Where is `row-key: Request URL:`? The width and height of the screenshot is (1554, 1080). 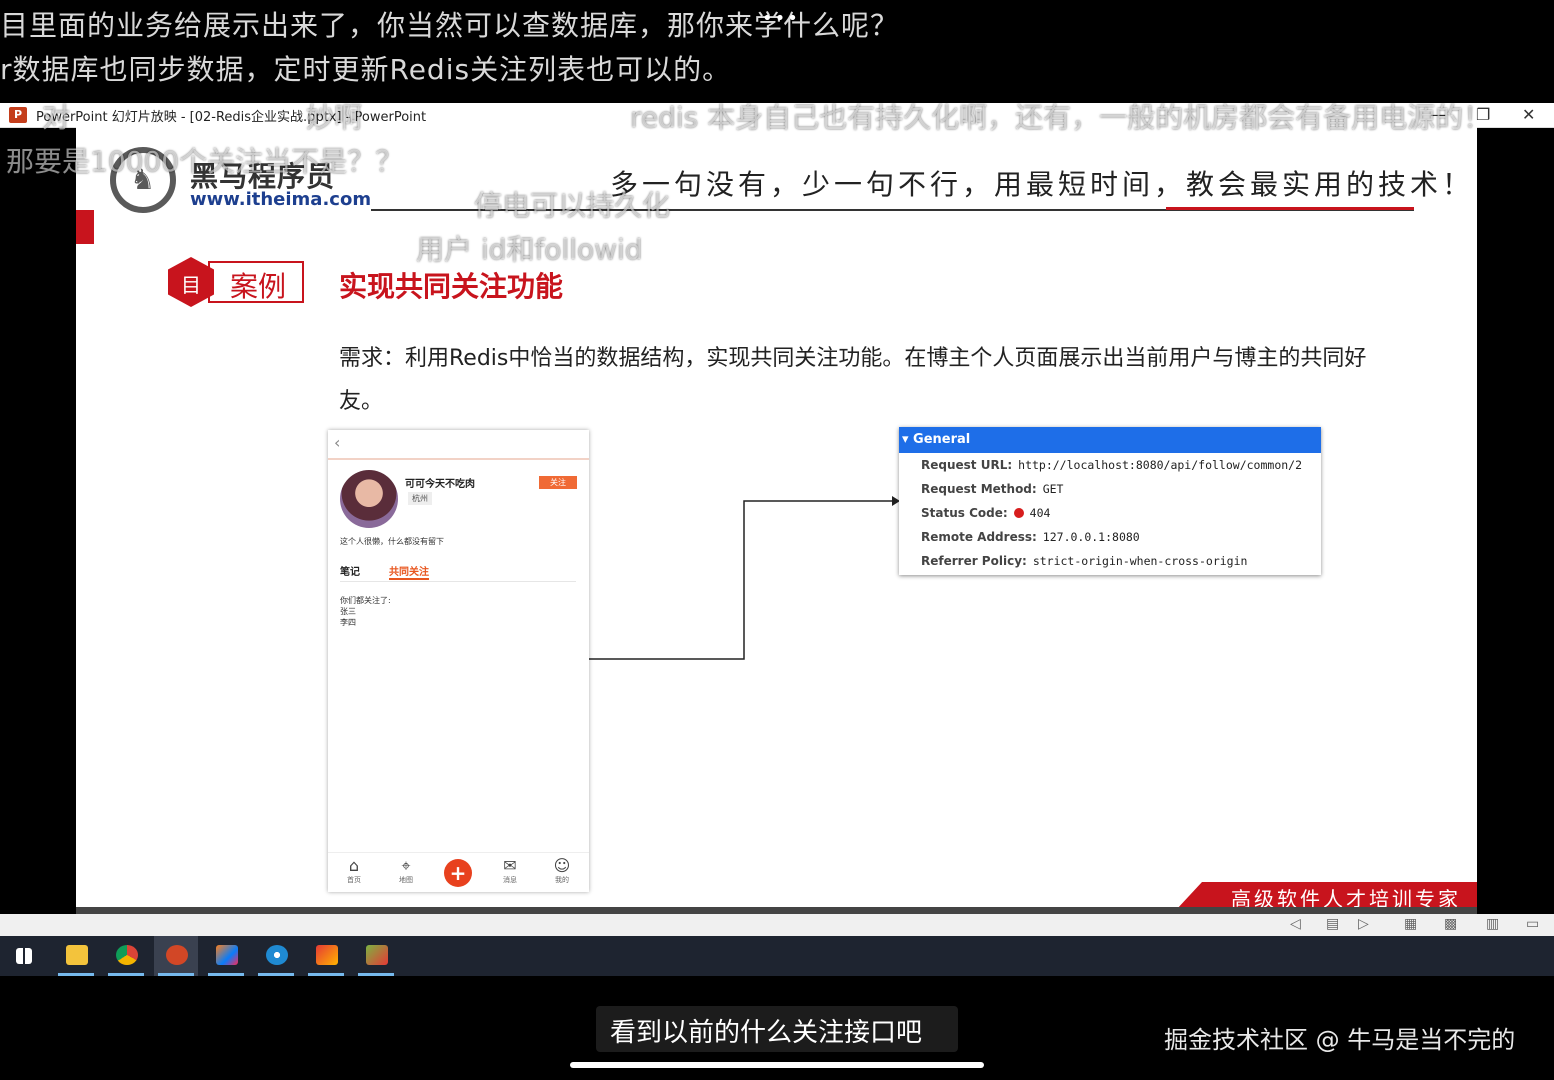 row-key: Request URL: is located at coordinates (967, 465).